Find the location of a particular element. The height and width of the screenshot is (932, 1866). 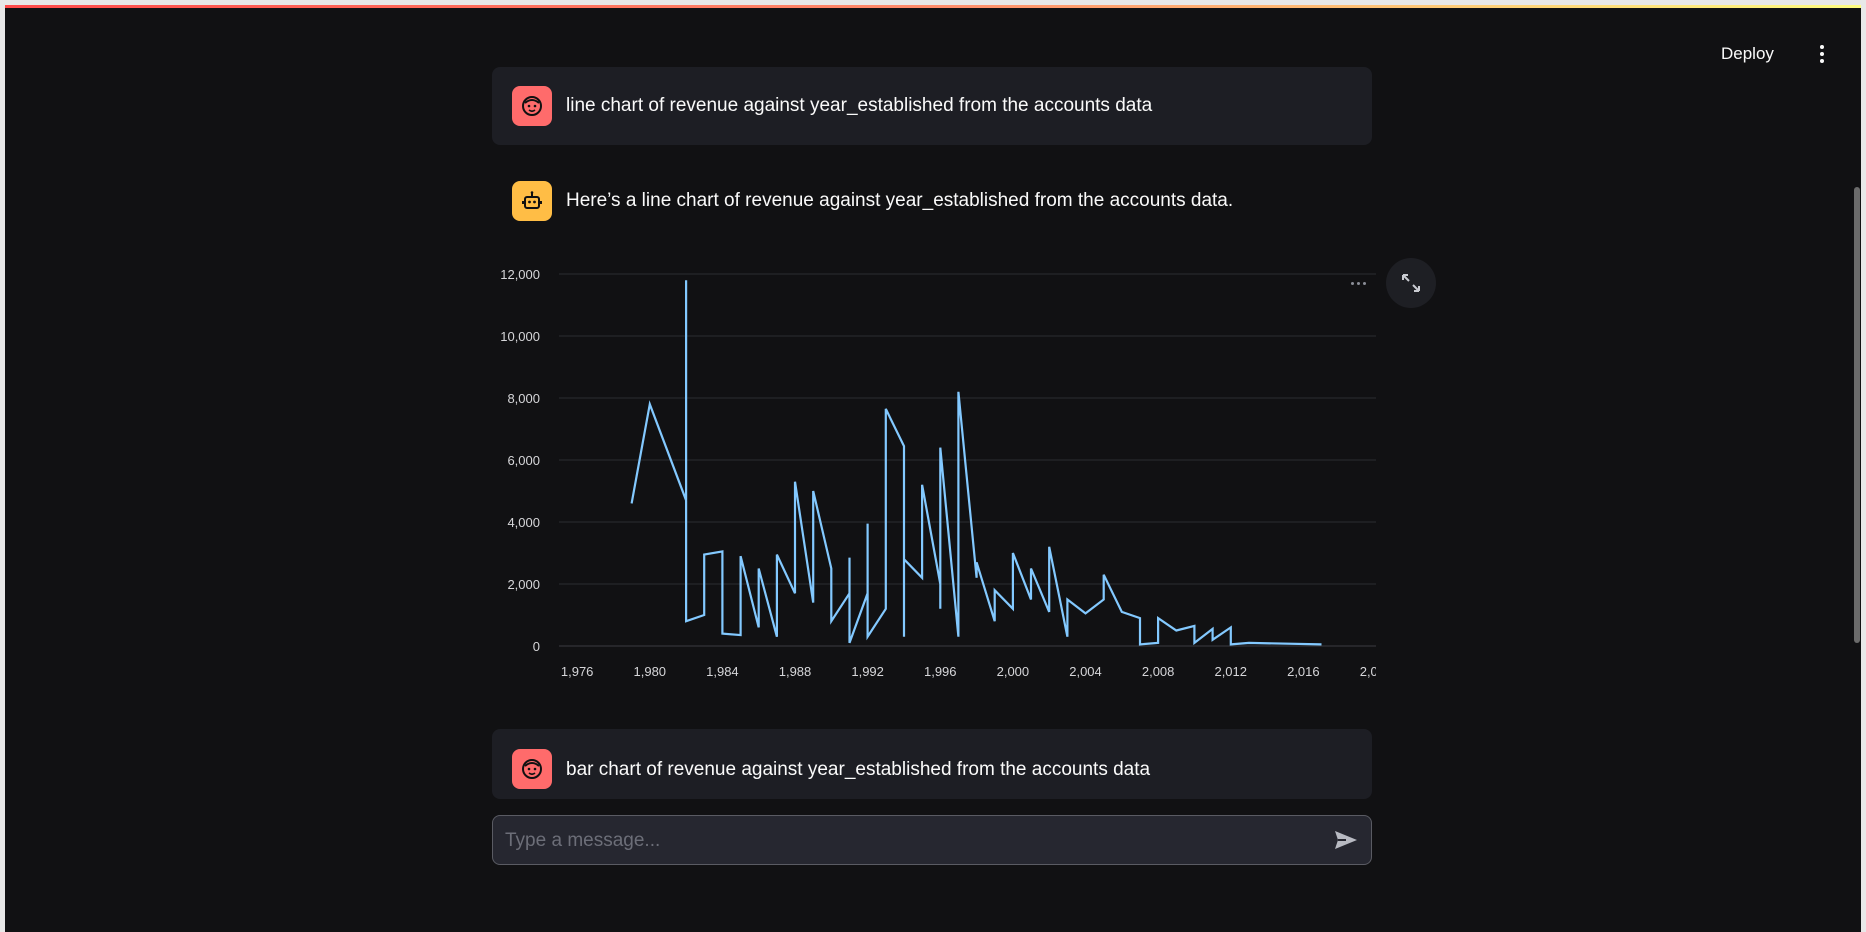

x-tick-label: 1,976 is located at coordinates (577, 671).